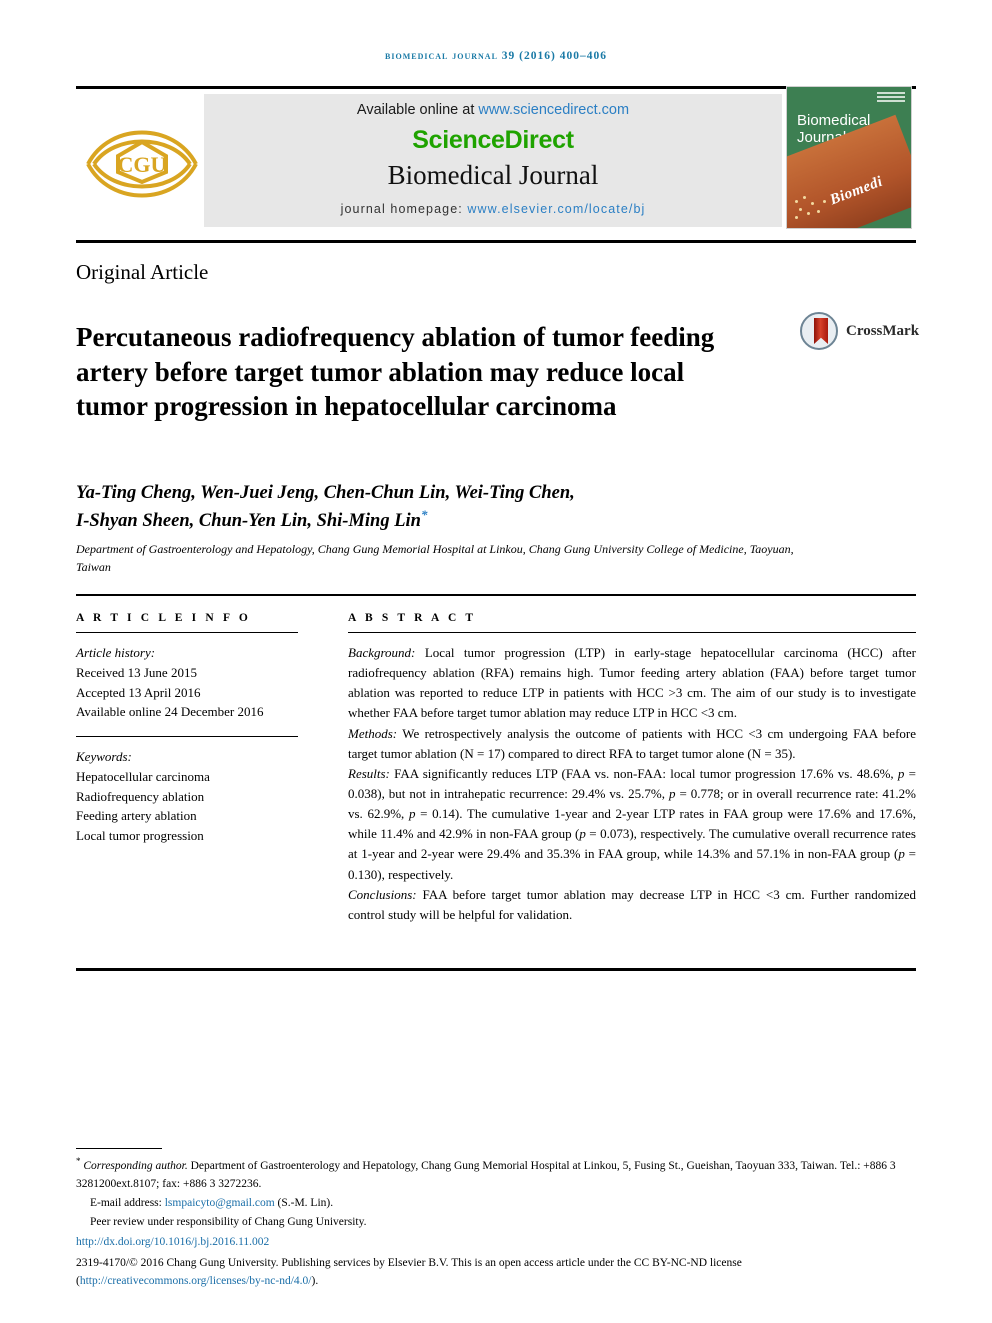 The height and width of the screenshot is (1323, 992). Describe the element at coordinates (315, 1281) in the screenshot. I see `copyright-text-post: ).` at that location.